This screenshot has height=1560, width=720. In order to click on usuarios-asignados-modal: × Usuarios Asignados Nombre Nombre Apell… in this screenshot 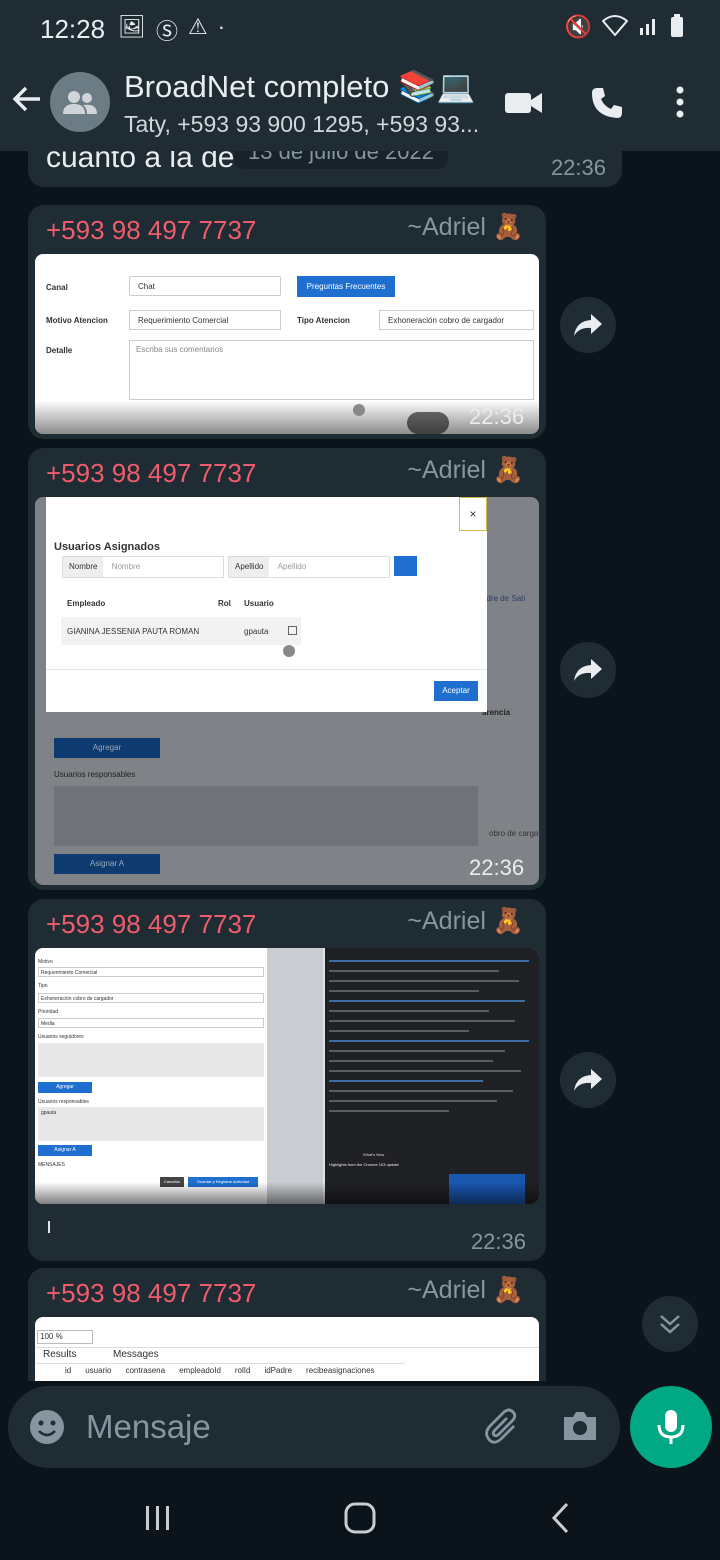, I will do `click(266, 604)`.